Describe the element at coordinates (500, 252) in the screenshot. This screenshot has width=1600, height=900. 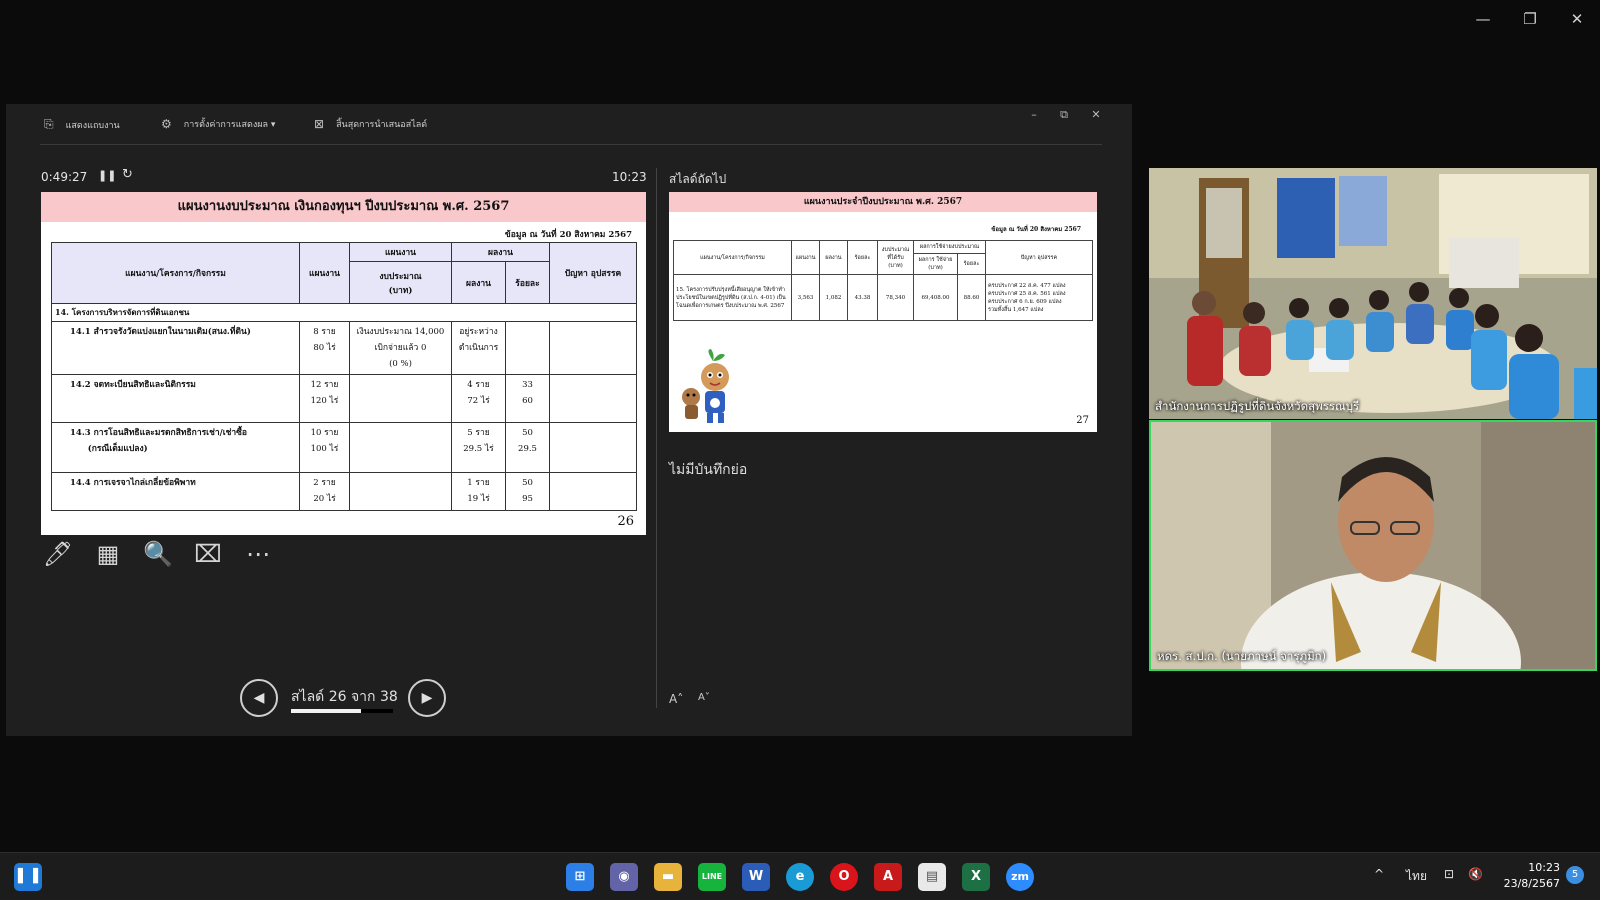
I see `col-result-group: ผลงาน` at that location.